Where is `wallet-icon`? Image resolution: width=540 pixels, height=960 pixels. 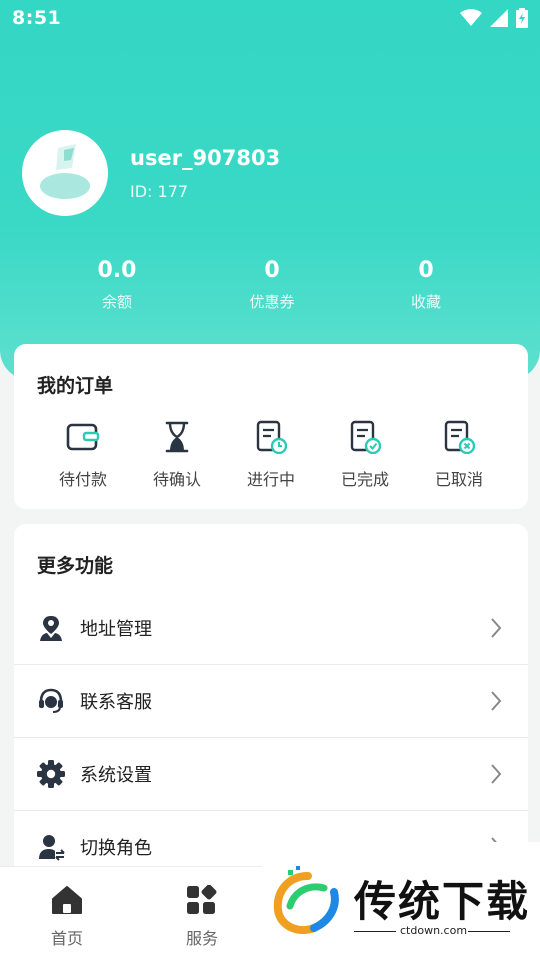
wallet-icon is located at coordinates (83, 437).